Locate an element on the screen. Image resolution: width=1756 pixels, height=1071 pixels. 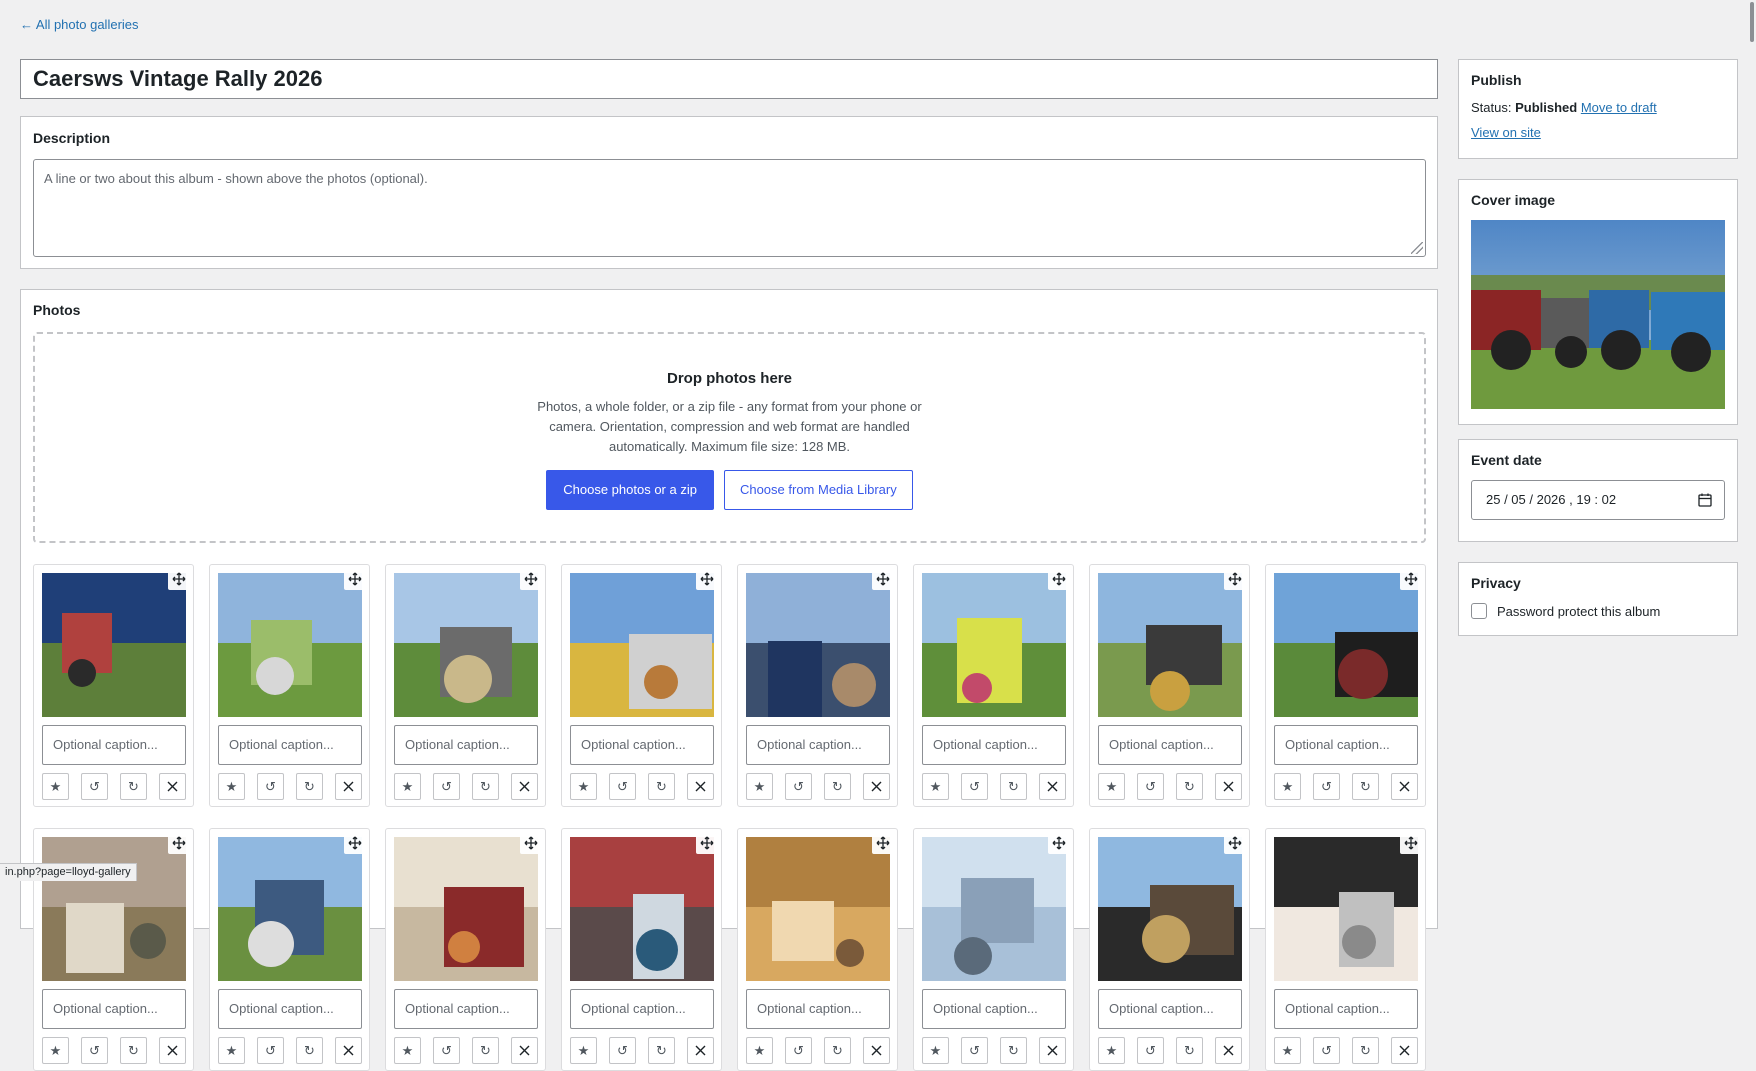
choose-photos-button: Choose photos or a zip is located at coordinates (630, 490).